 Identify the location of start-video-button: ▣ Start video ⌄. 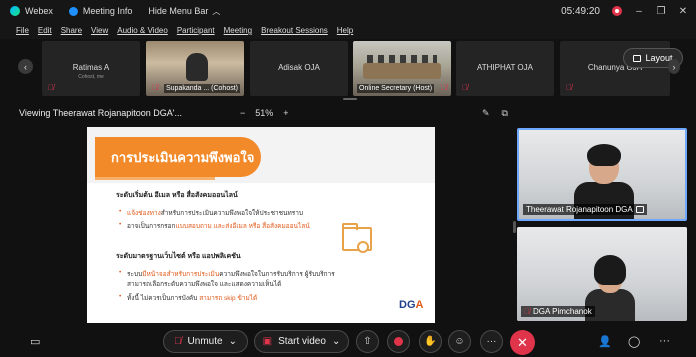
(301, 341).